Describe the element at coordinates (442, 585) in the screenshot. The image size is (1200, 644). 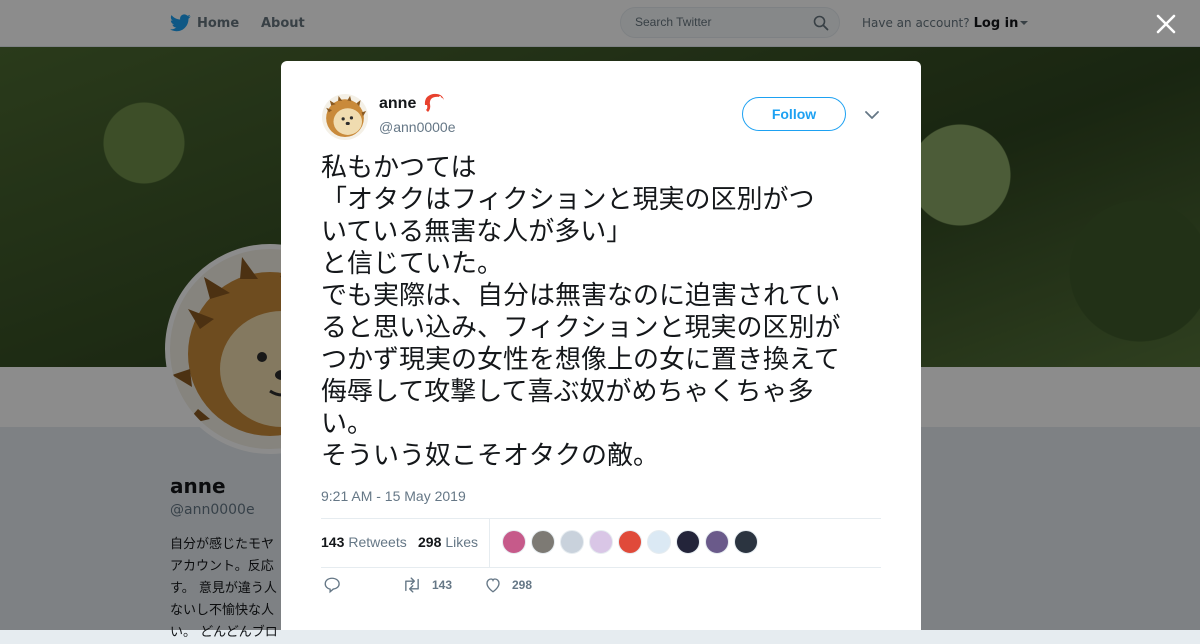
I see `retweet-count: 143` at that location.